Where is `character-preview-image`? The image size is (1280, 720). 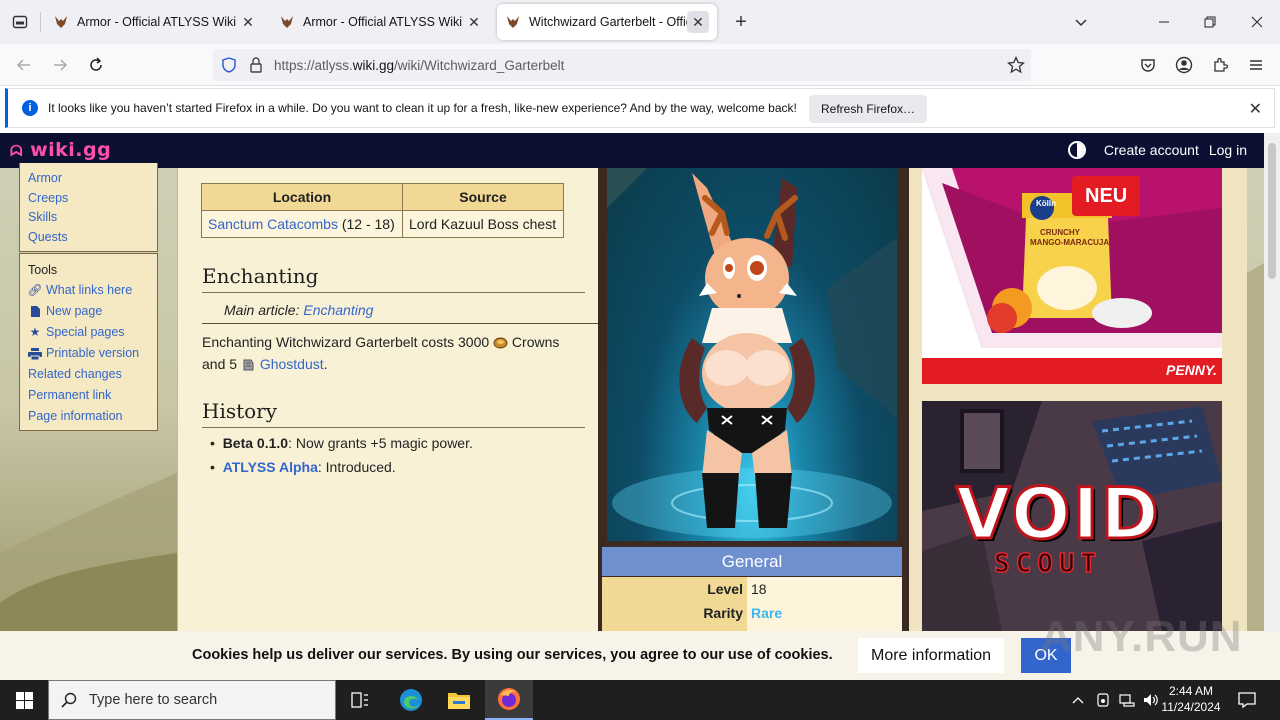
character-preview-image is located at coordinates (752, 354).